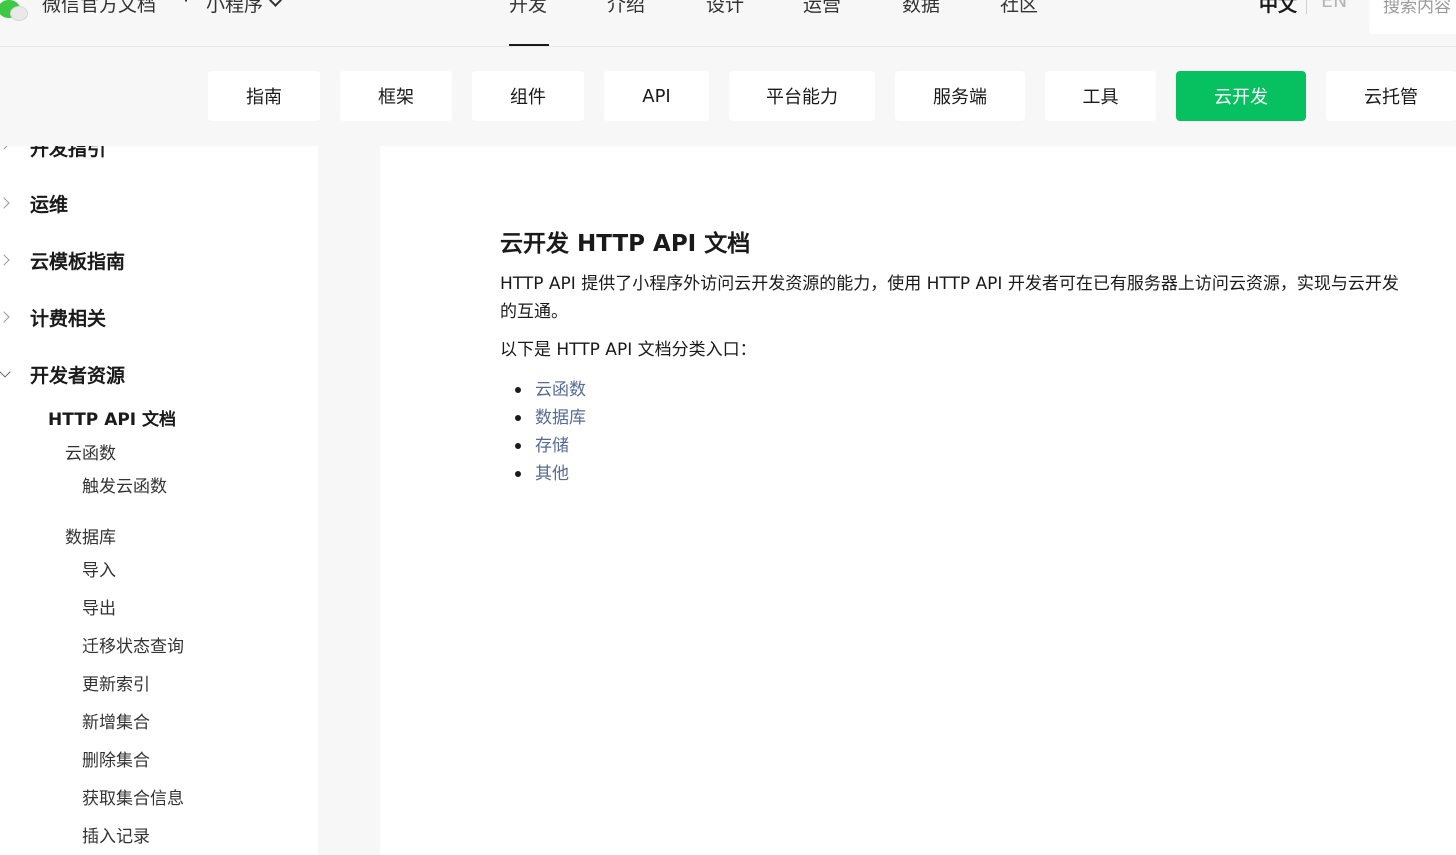  What do you see at coordinates (1334, 6) in the screenshot?
I see `lang-en-option: EN` at bounding box center [1334, 6].